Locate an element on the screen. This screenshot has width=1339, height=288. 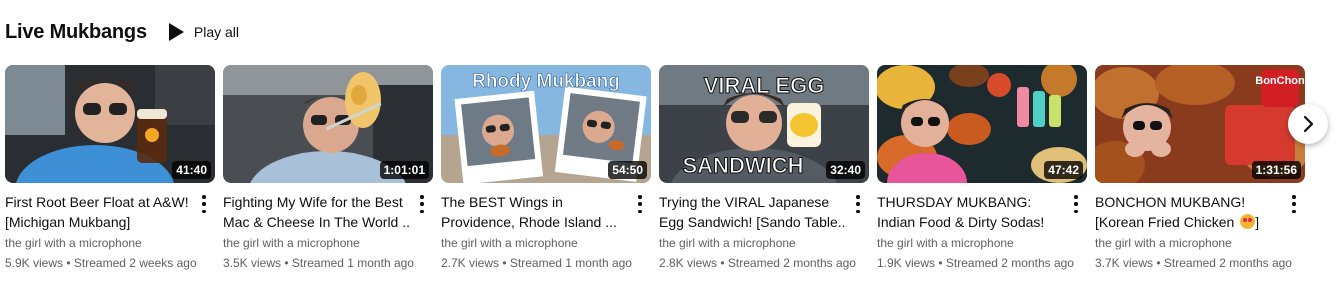
video-thumbnail: Rhody Mukbang 54:50 is located at coordinates (546, 124).